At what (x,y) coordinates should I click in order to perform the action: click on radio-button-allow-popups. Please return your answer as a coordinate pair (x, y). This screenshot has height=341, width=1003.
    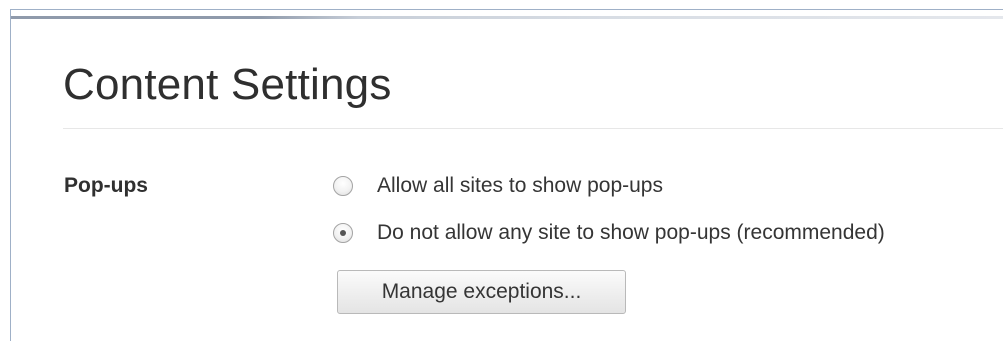
    Looking at the image, I should click on (343, 186).